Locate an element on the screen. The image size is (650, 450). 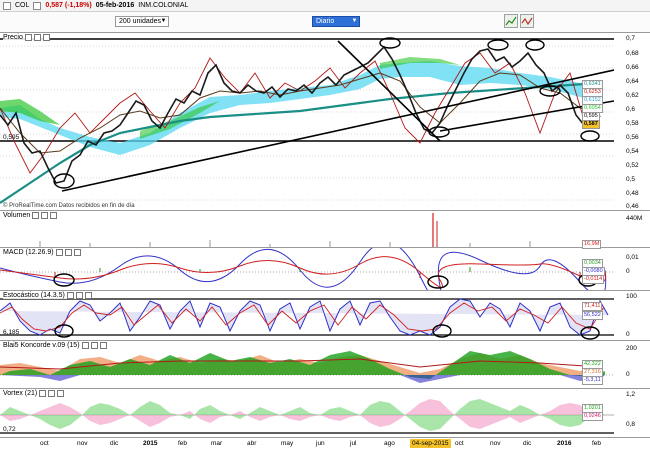
volume-panel: Volumen is located at coordinates (307, 229).